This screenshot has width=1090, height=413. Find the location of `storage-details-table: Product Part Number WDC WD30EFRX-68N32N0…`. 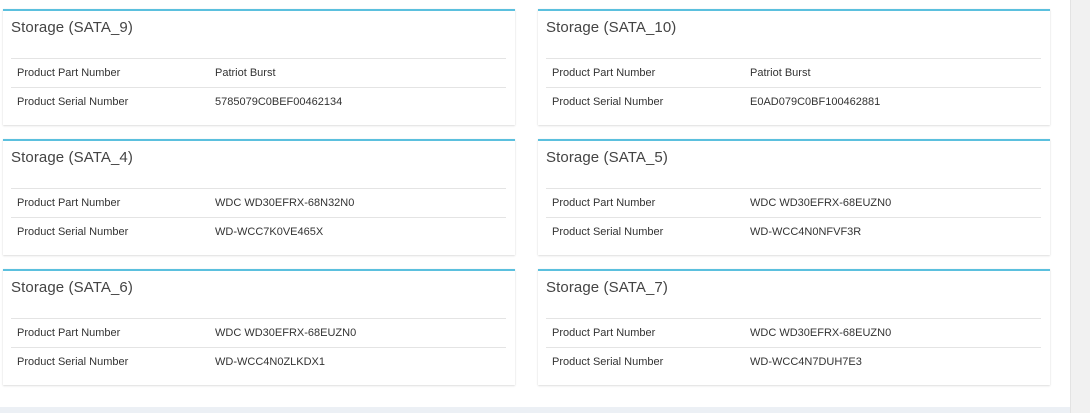

storage-details-table: Product Part Number WDC WD30EFRX-68N32N0… is located at coordinates (258, 217).